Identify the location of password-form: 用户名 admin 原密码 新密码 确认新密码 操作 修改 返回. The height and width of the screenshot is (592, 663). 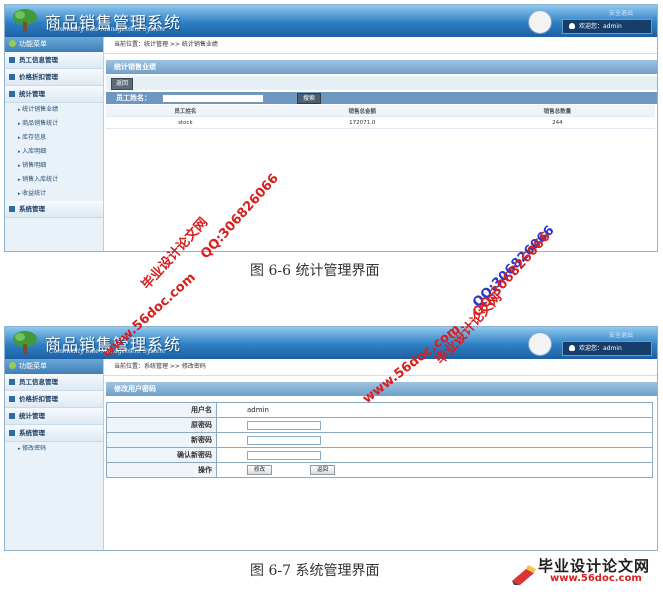
(379, 440).